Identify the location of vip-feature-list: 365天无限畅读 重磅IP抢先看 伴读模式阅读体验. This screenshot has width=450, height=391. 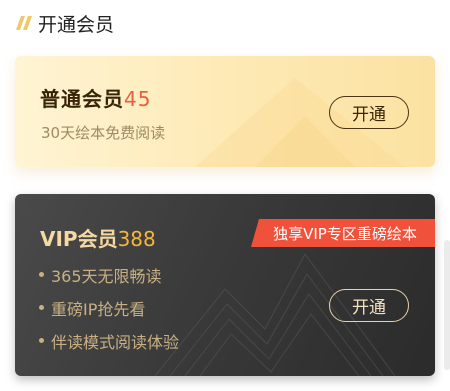
(109, 307).